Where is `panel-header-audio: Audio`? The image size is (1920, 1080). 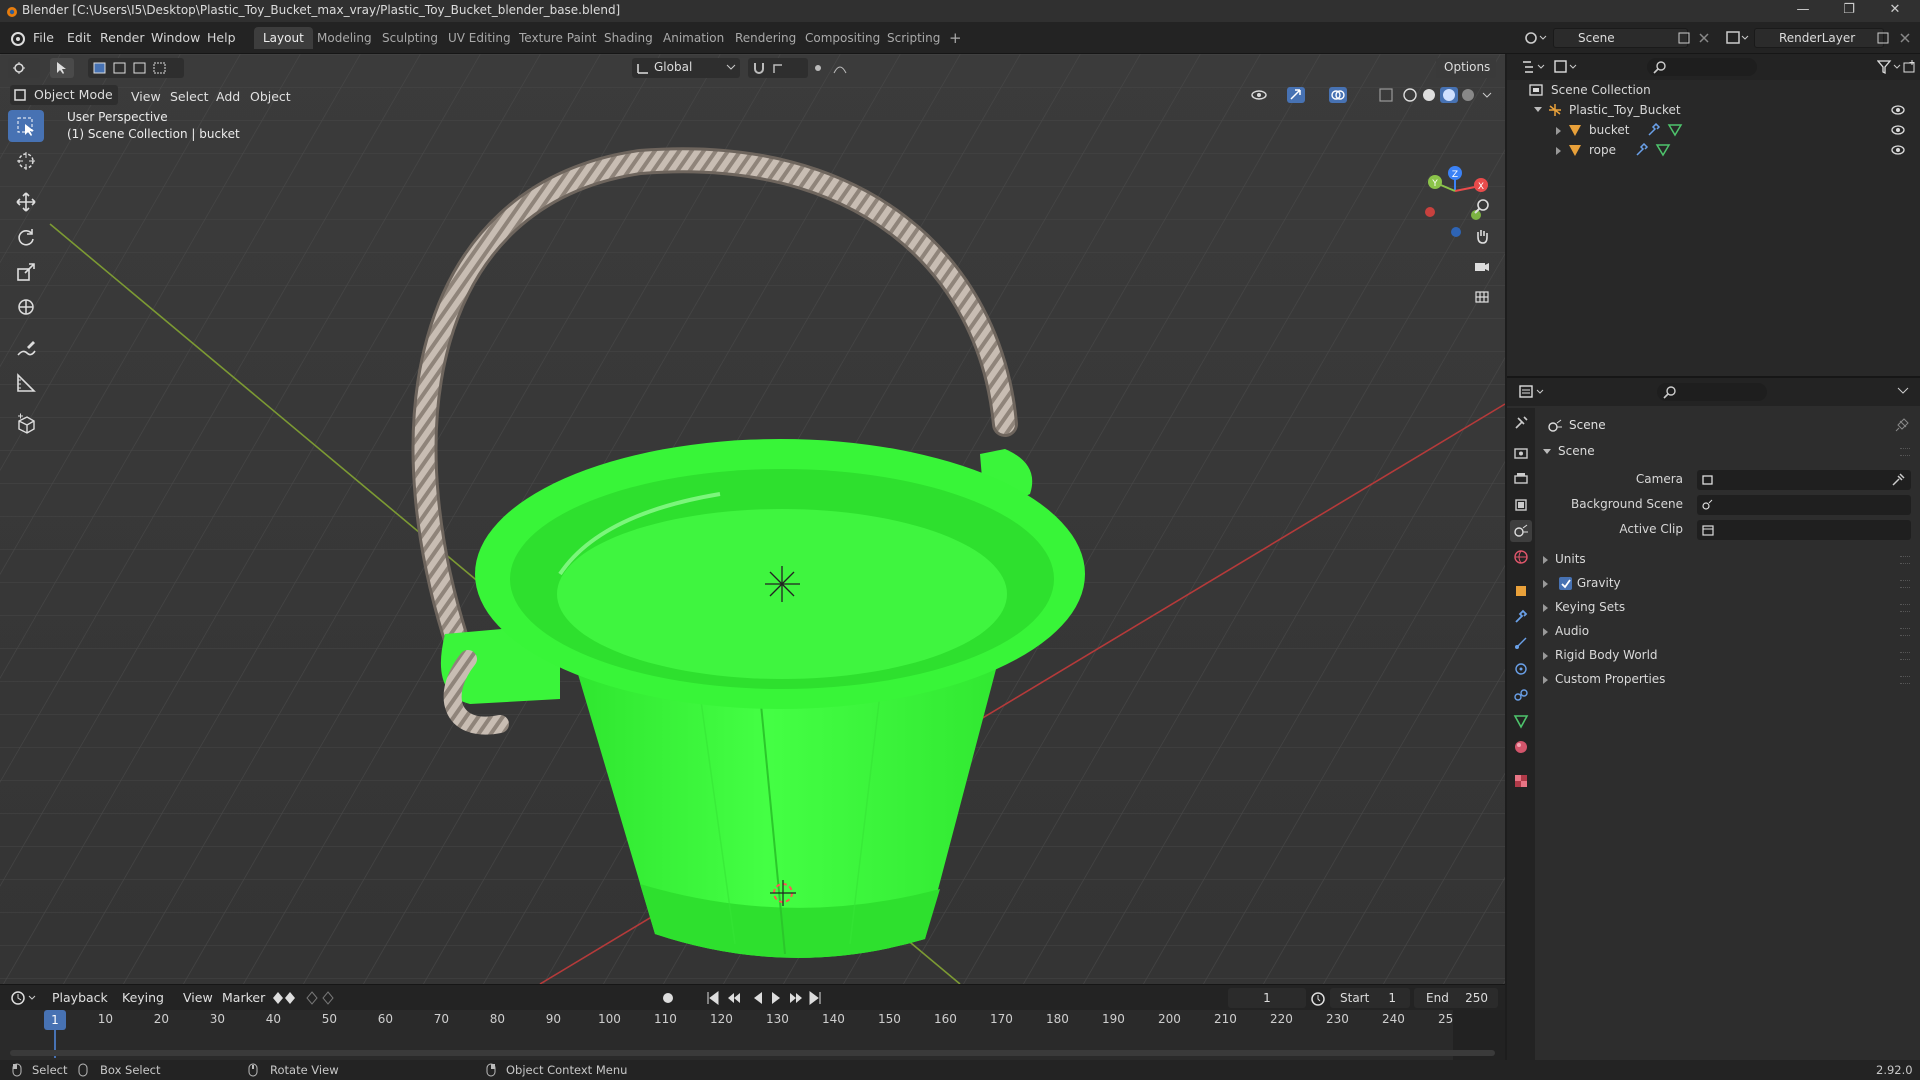
panel-header-audio: Audio is located at coordinates (1566, 631).